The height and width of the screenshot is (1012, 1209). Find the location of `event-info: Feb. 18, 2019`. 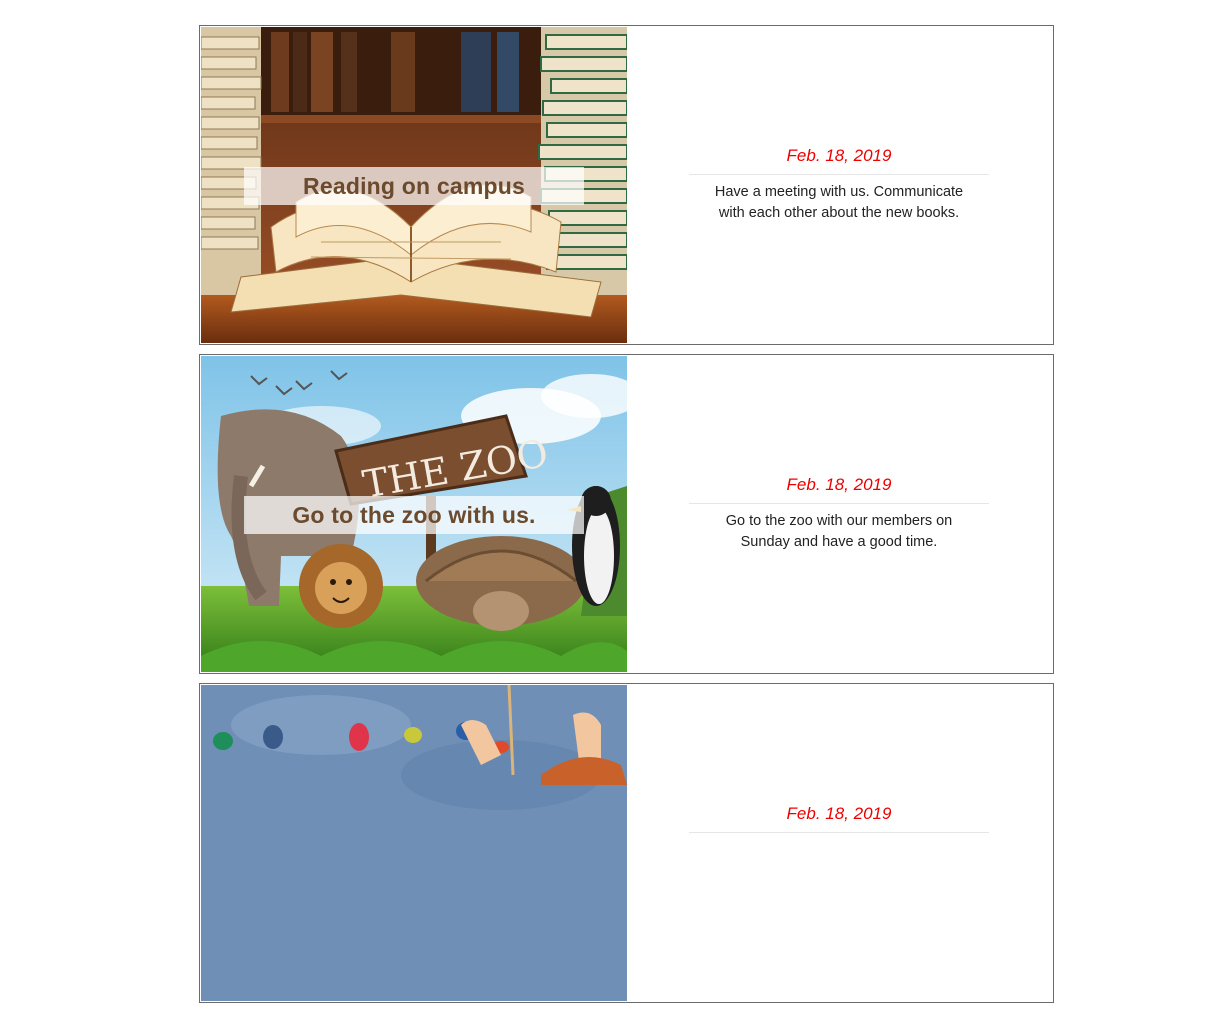

event-info: Feb. 18, 2019 is located at coordinates (840, 843).